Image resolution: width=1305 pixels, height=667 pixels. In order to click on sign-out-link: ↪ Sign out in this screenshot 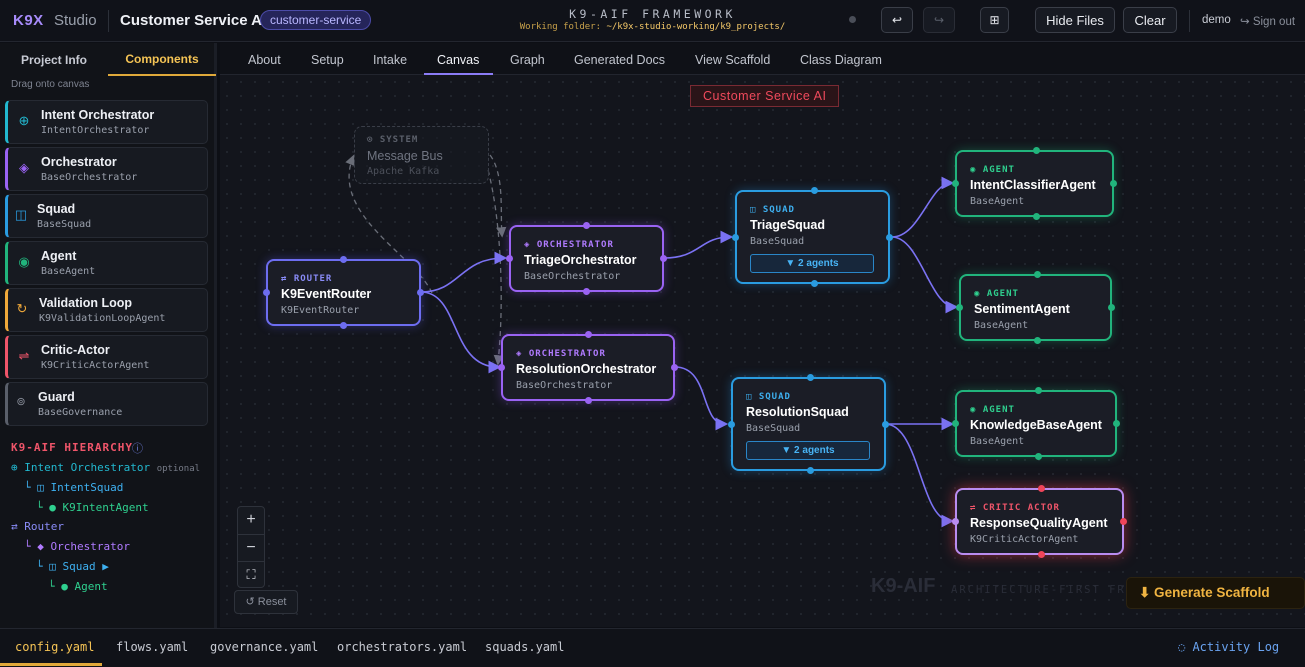, I will do `click(1267, 21)`.